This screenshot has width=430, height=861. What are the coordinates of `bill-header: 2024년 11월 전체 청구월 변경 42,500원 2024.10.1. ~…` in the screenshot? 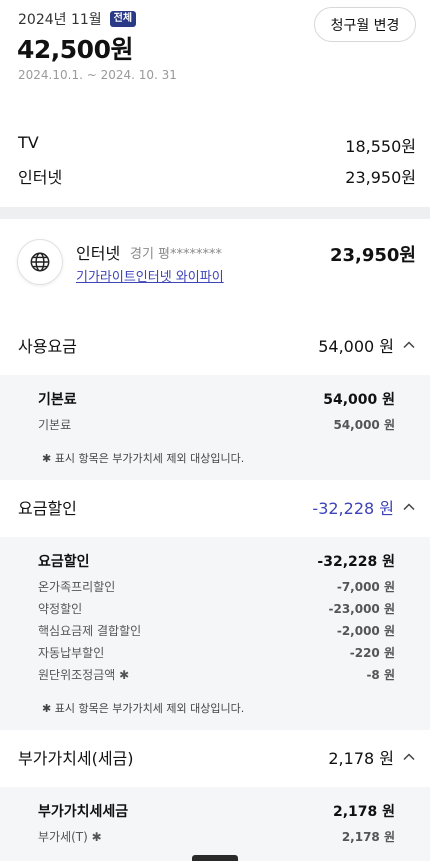 It's located at (215, 50).